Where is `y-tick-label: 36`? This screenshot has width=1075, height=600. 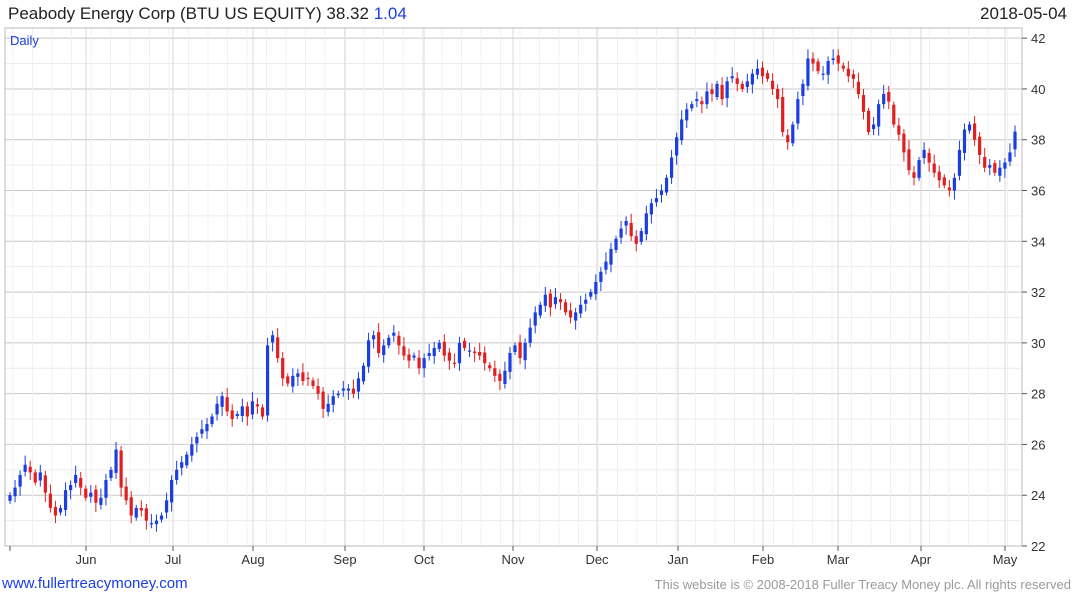
y-tick-label: 36 is located at coordinates (1038, 191).